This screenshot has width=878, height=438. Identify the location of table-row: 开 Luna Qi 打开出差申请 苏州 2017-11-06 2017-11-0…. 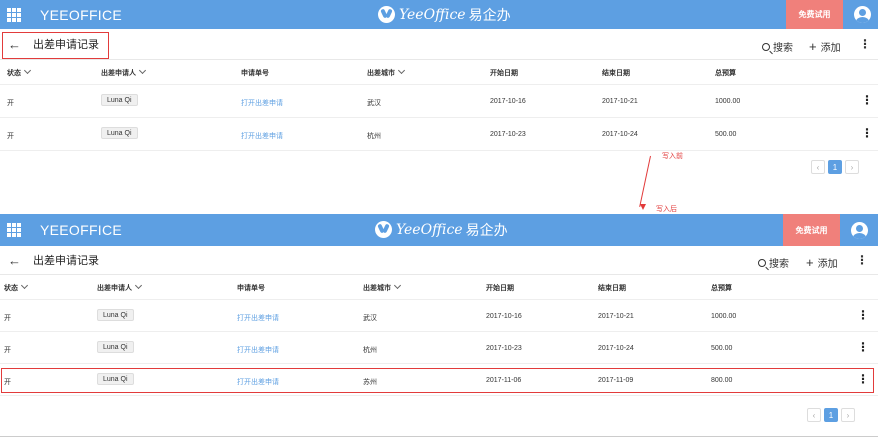
(439, 380).